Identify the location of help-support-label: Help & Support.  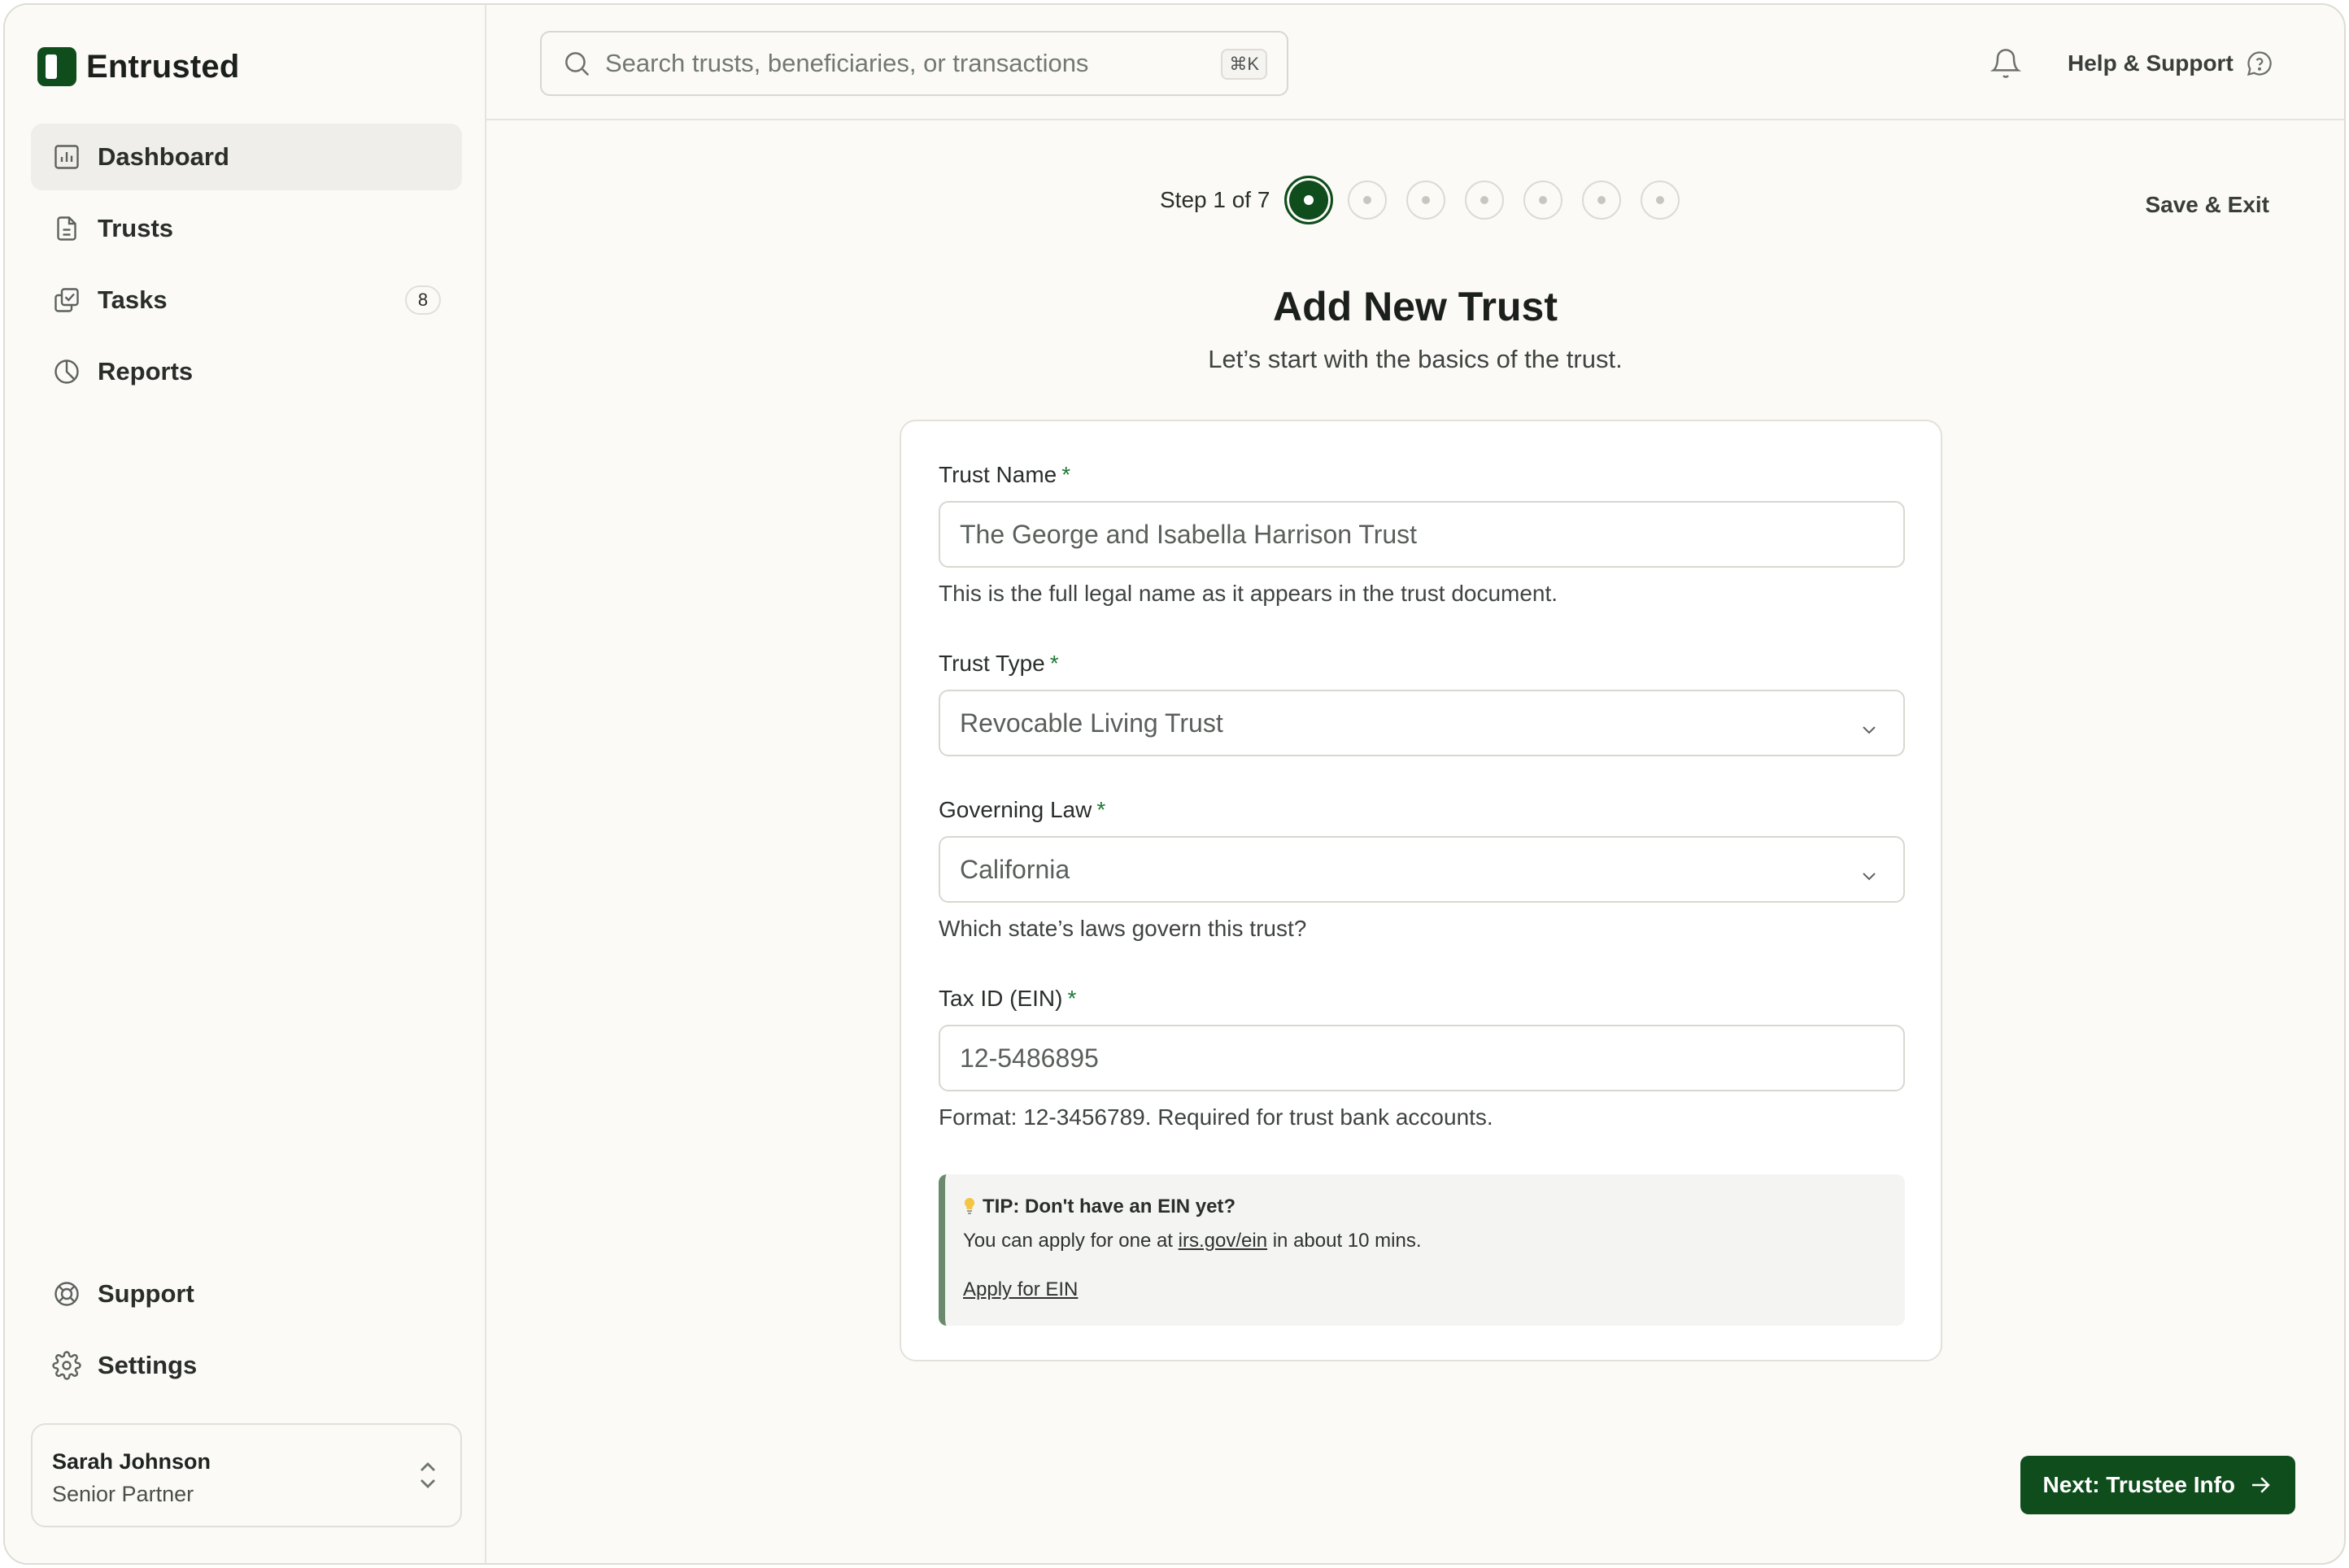
(2151, 63).